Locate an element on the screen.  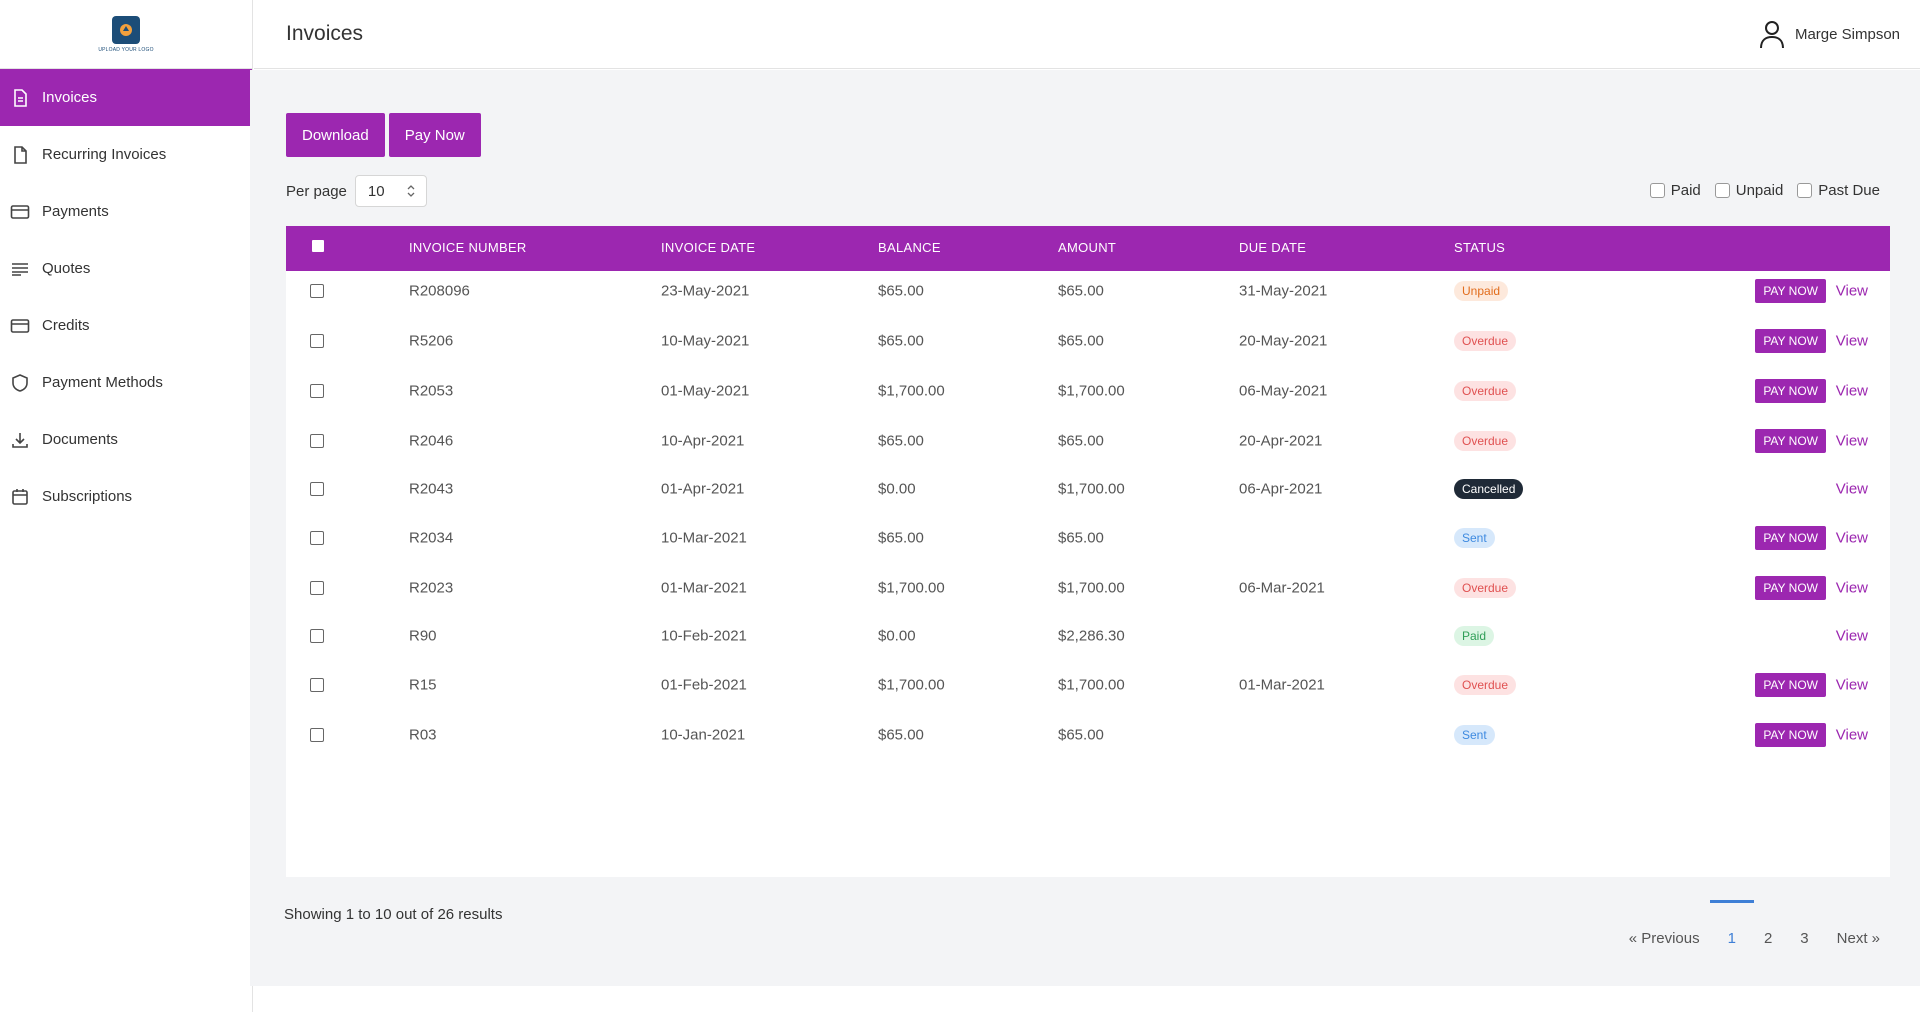
user-menu: Marge Simpson is located at coordinates (1829, 34).